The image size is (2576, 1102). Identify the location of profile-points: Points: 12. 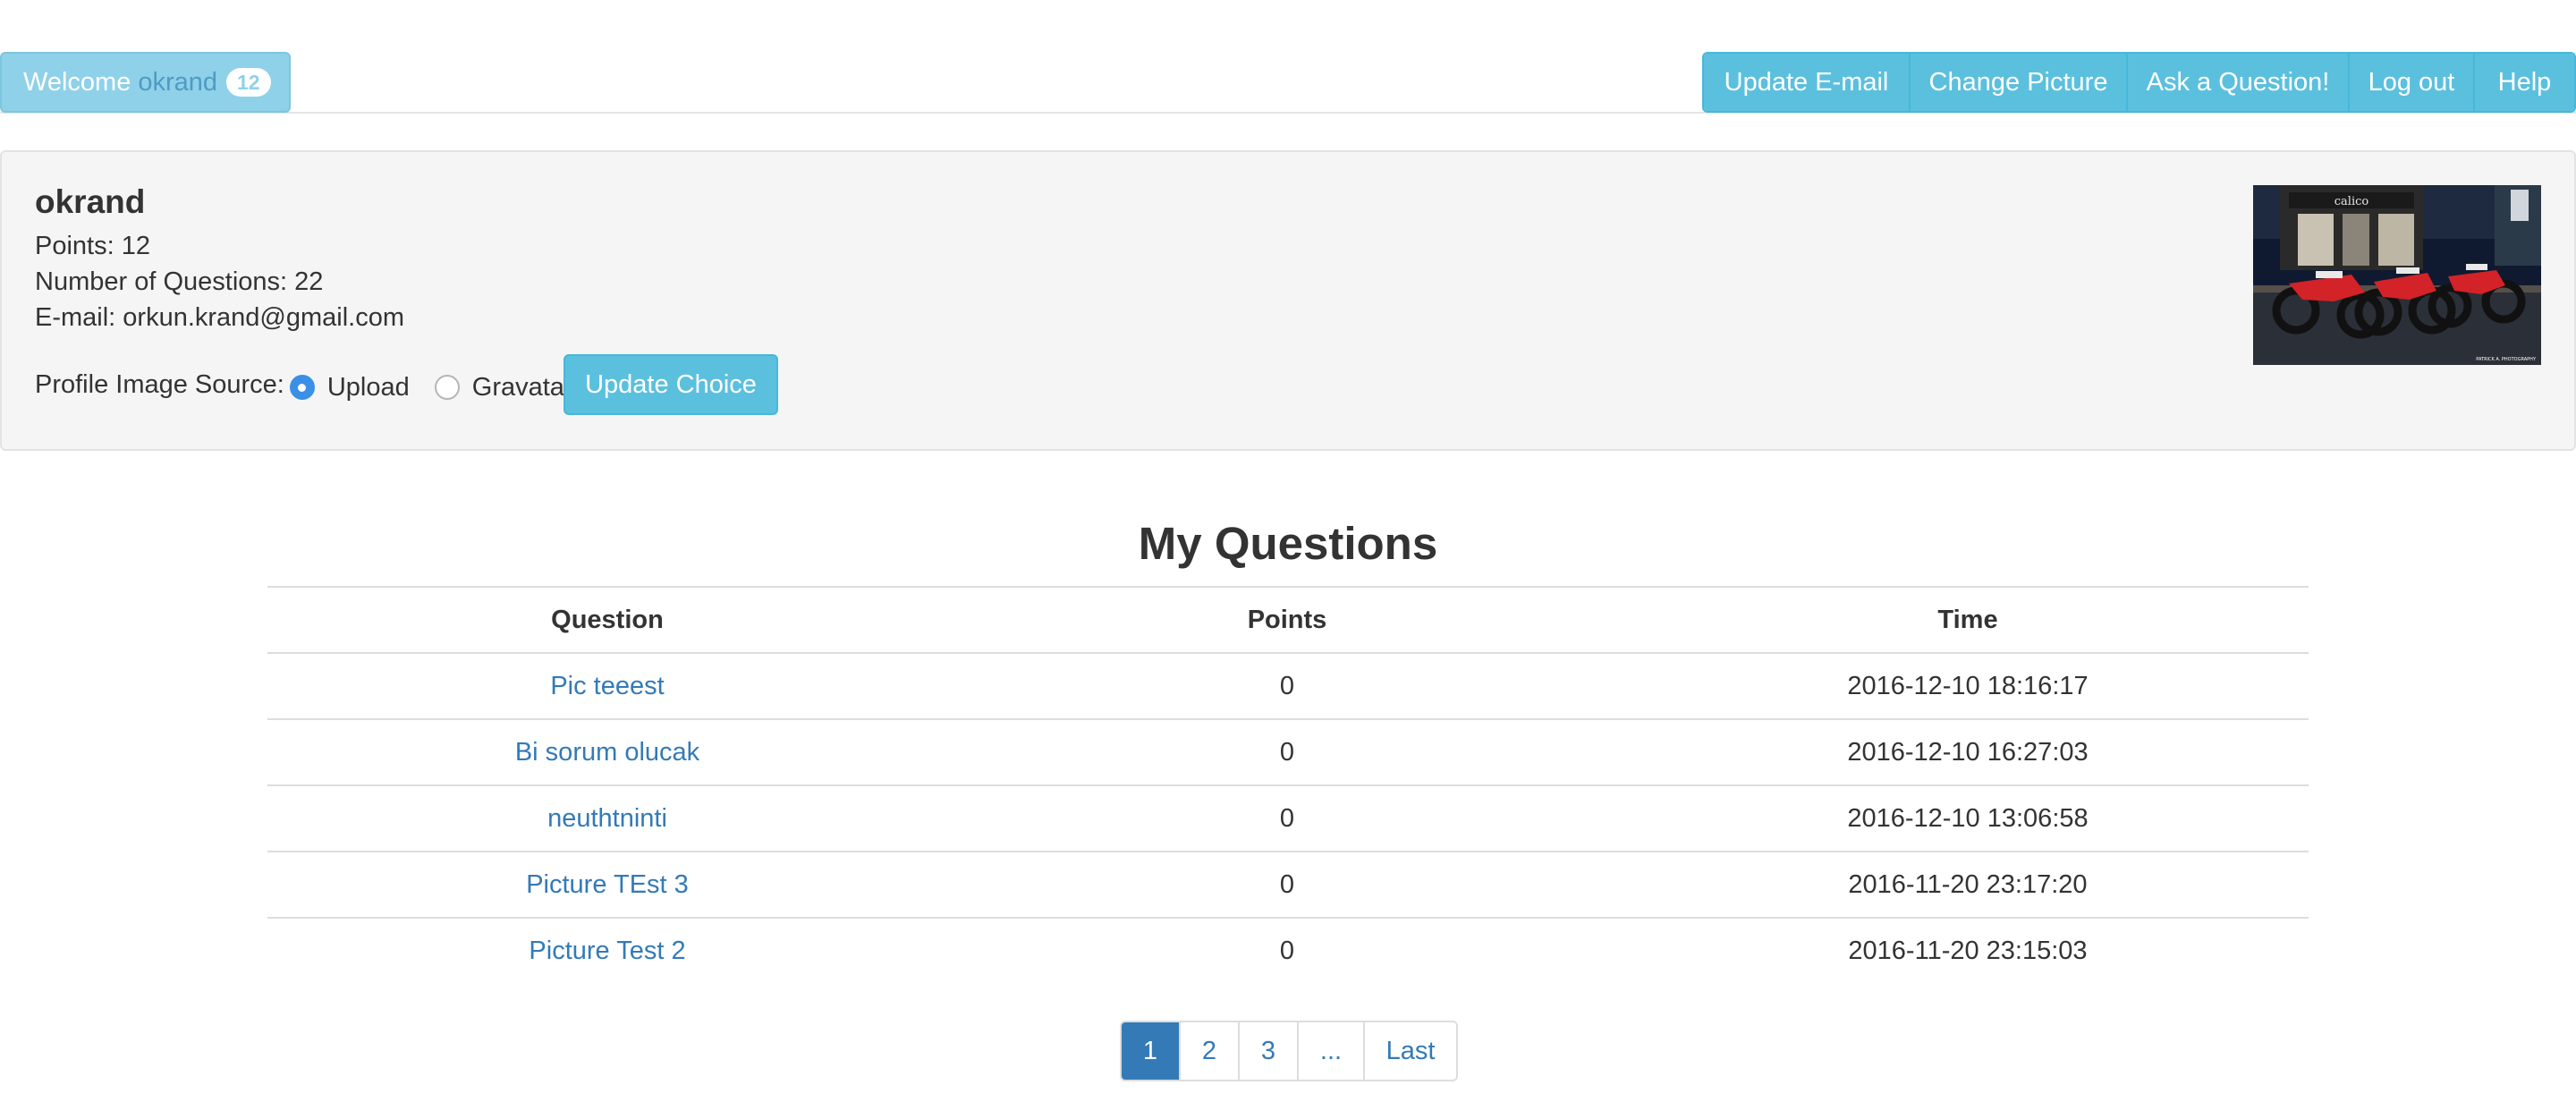
(92, 246).